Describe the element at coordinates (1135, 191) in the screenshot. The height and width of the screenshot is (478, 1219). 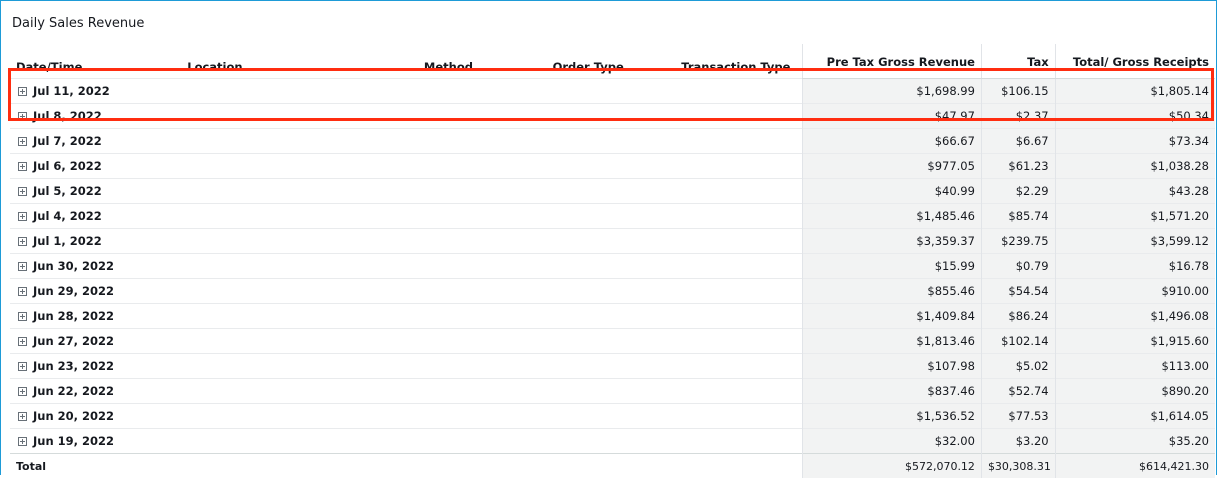
I see `row-total-cell: $43.28` at that location.